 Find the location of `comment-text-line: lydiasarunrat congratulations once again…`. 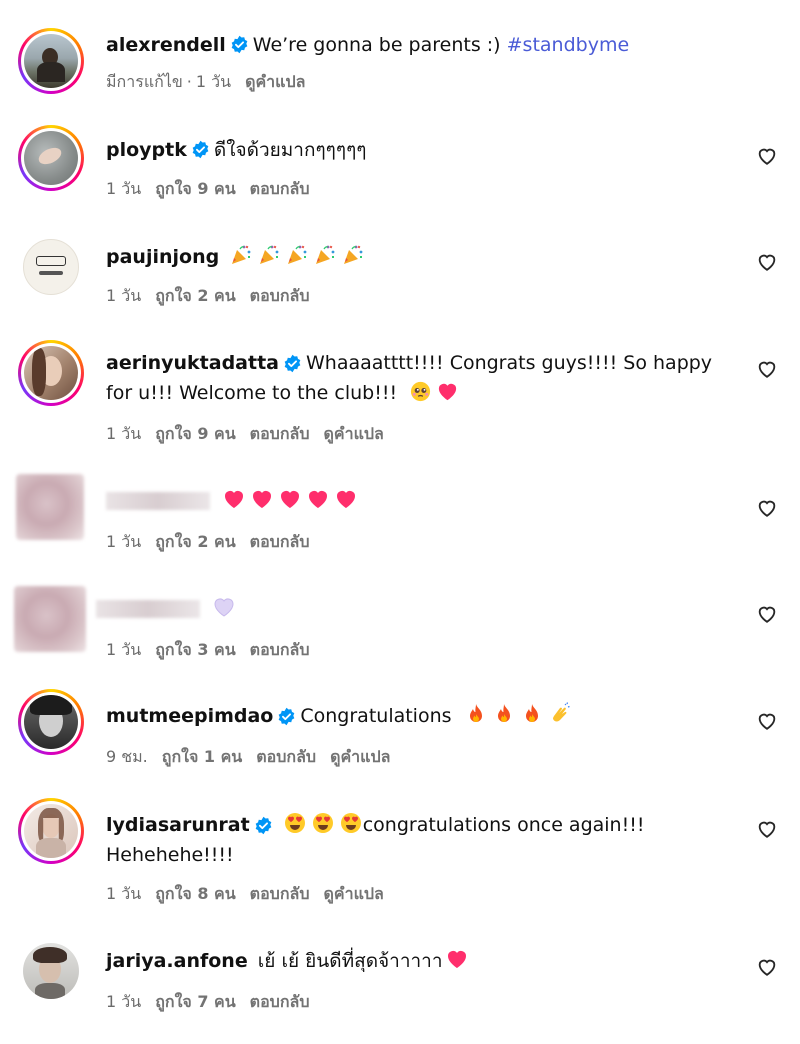

comment-text-line: lydiasarunrat congratulations once again… is located at coordinates (413, 840).